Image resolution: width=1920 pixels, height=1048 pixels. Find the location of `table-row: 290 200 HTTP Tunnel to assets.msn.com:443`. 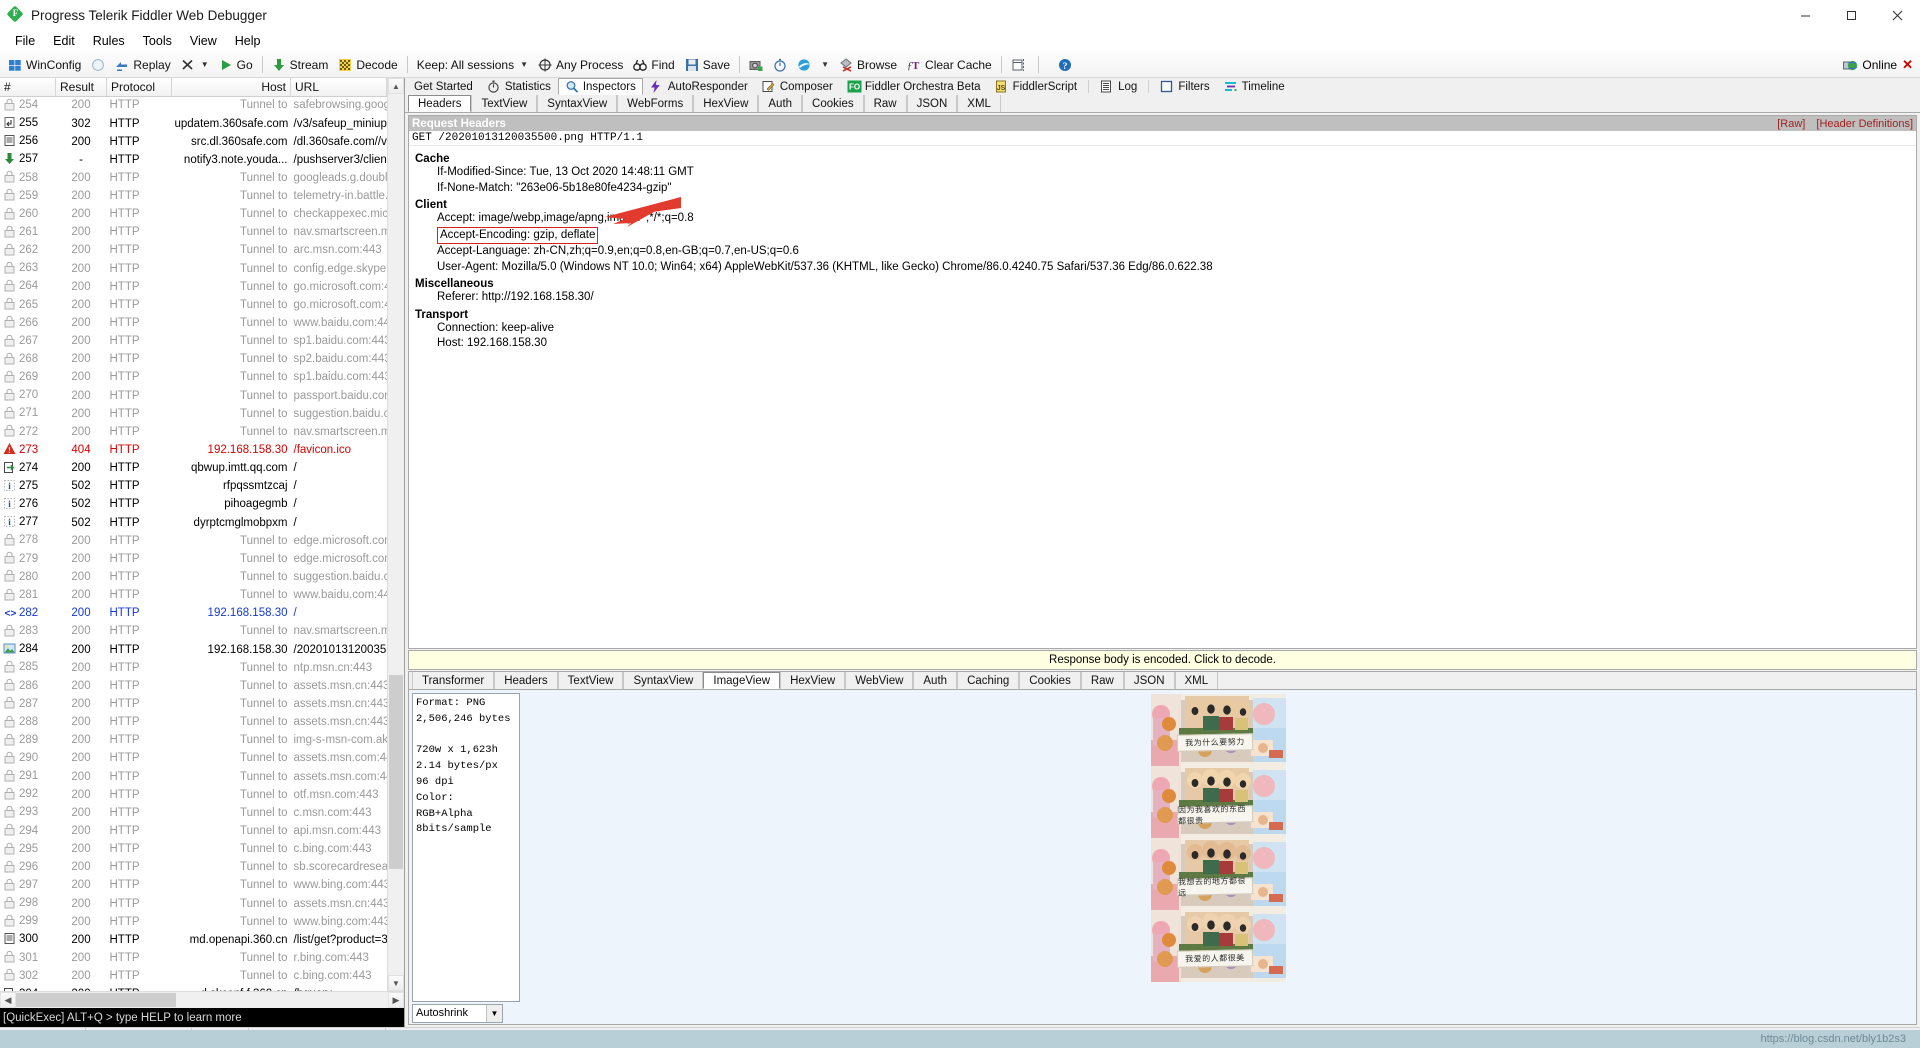

table-row: 290 200 HTTP Tunnel to assets.msn.com:443 is located at coordinates (193, 759).